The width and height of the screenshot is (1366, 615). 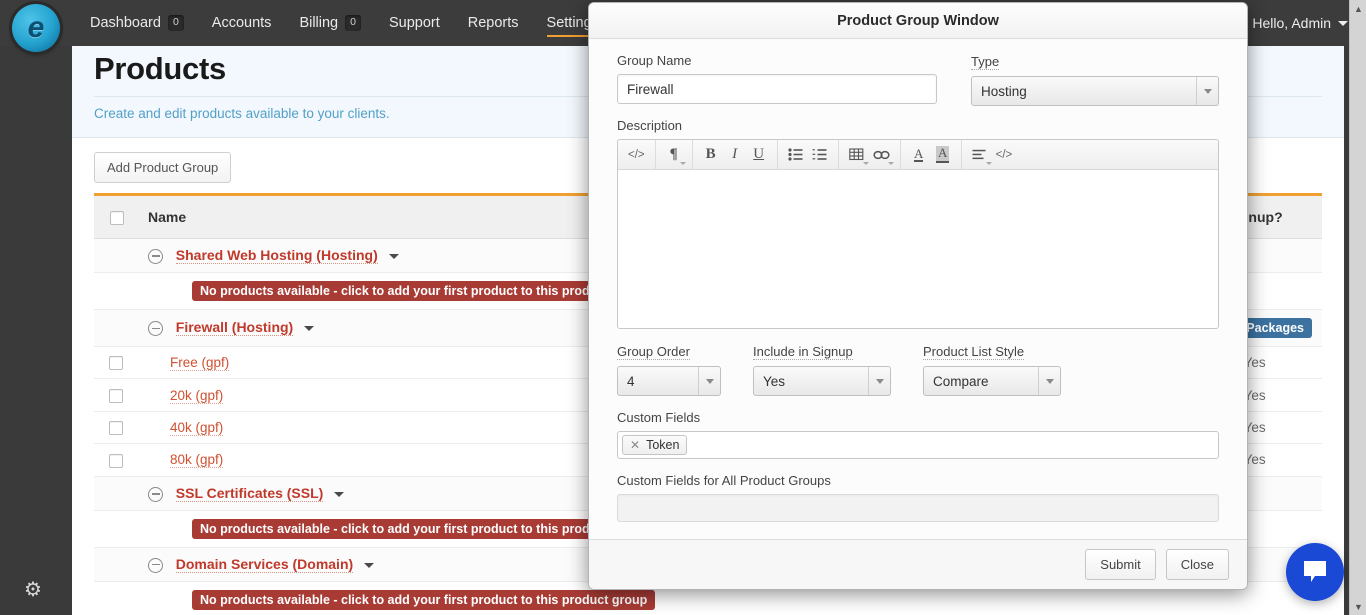 I want to click on nav-item-accounts: Accounts, so click(x=242, y=23).